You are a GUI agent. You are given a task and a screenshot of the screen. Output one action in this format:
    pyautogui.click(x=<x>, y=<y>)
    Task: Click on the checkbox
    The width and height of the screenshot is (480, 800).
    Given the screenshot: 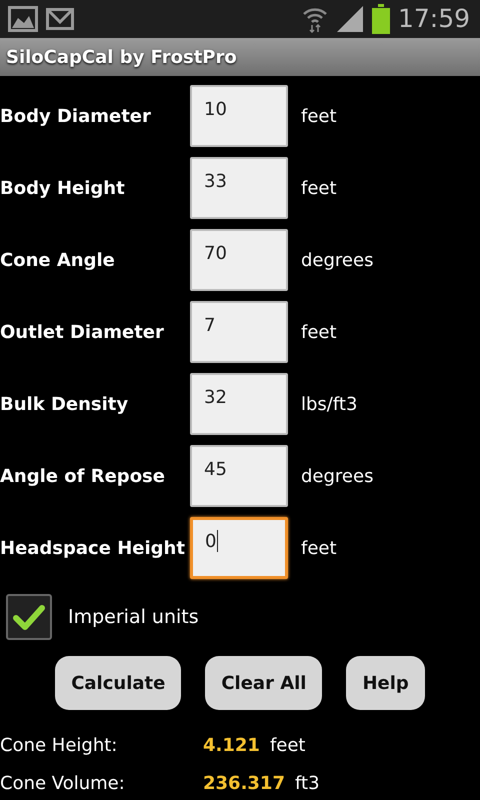 What is the action you would take?
    pyautogui.click(x=29, y=617)
    